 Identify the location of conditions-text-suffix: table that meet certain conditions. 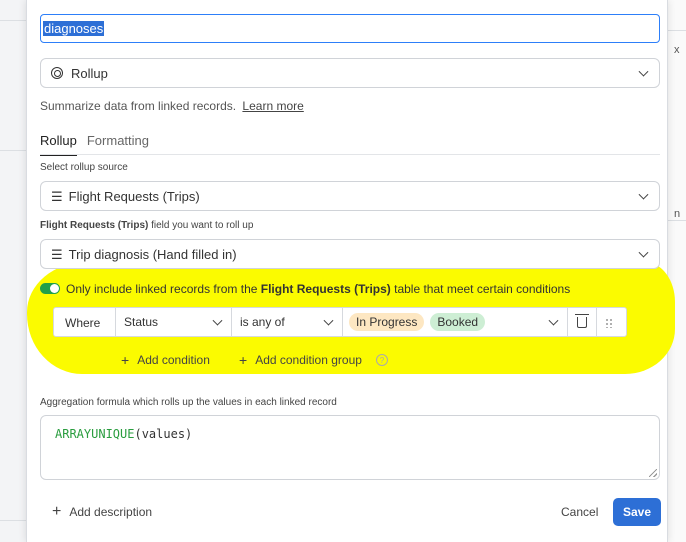
(480, 289).